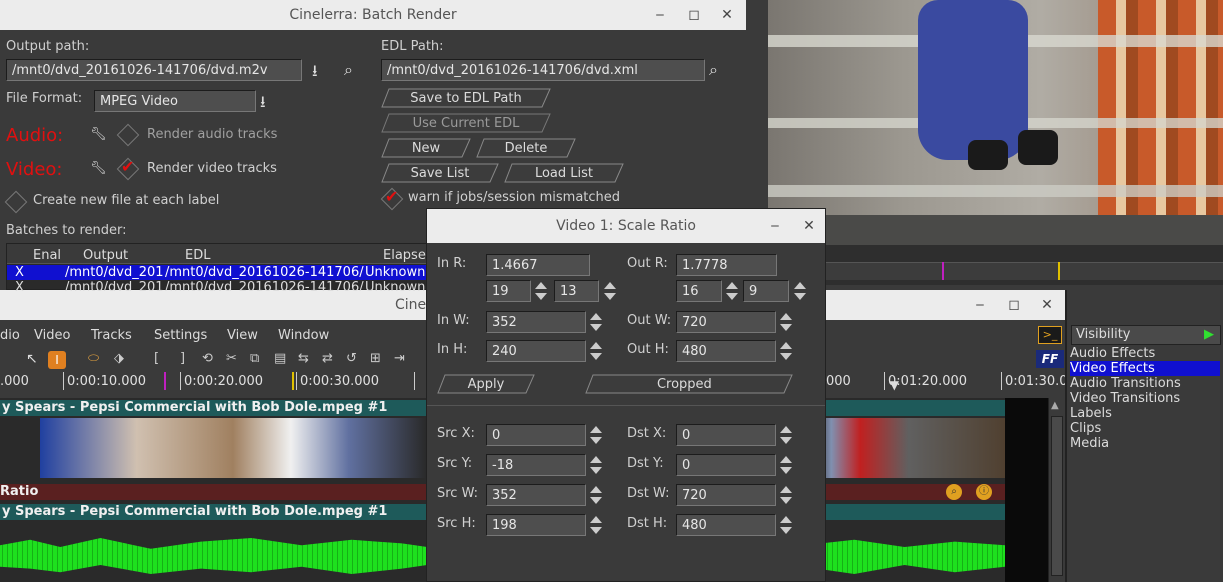 This screenshot has width=1223, height=582. I want to click on copy-icon: ⧉, so click(254, 358).